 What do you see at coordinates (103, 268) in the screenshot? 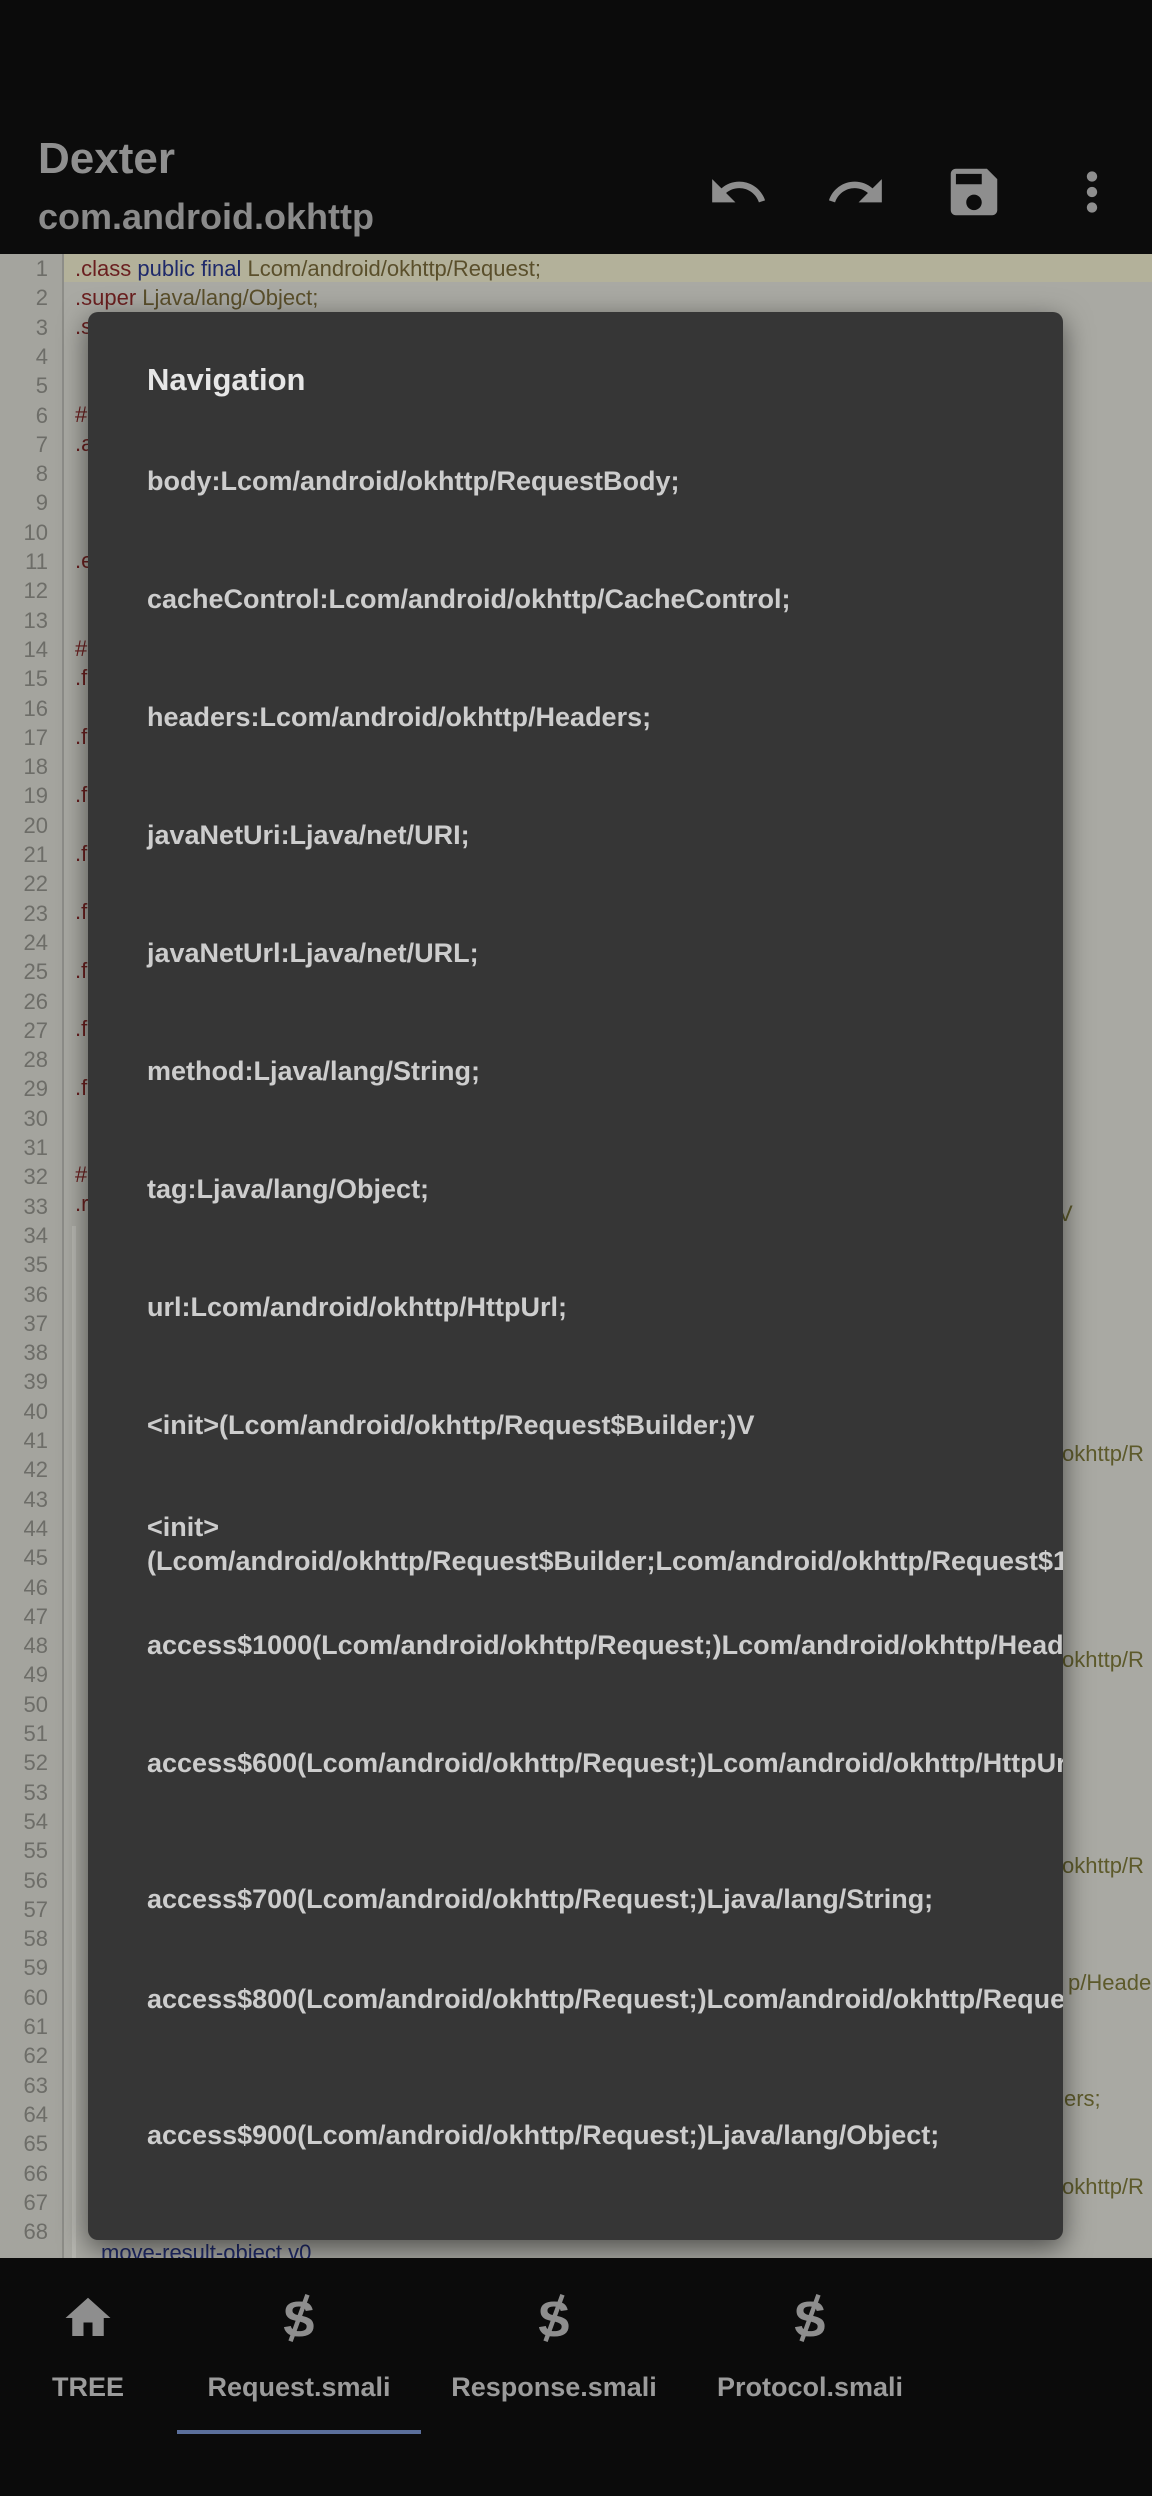
I see `directive: .class` at bounding box center [103, 268].